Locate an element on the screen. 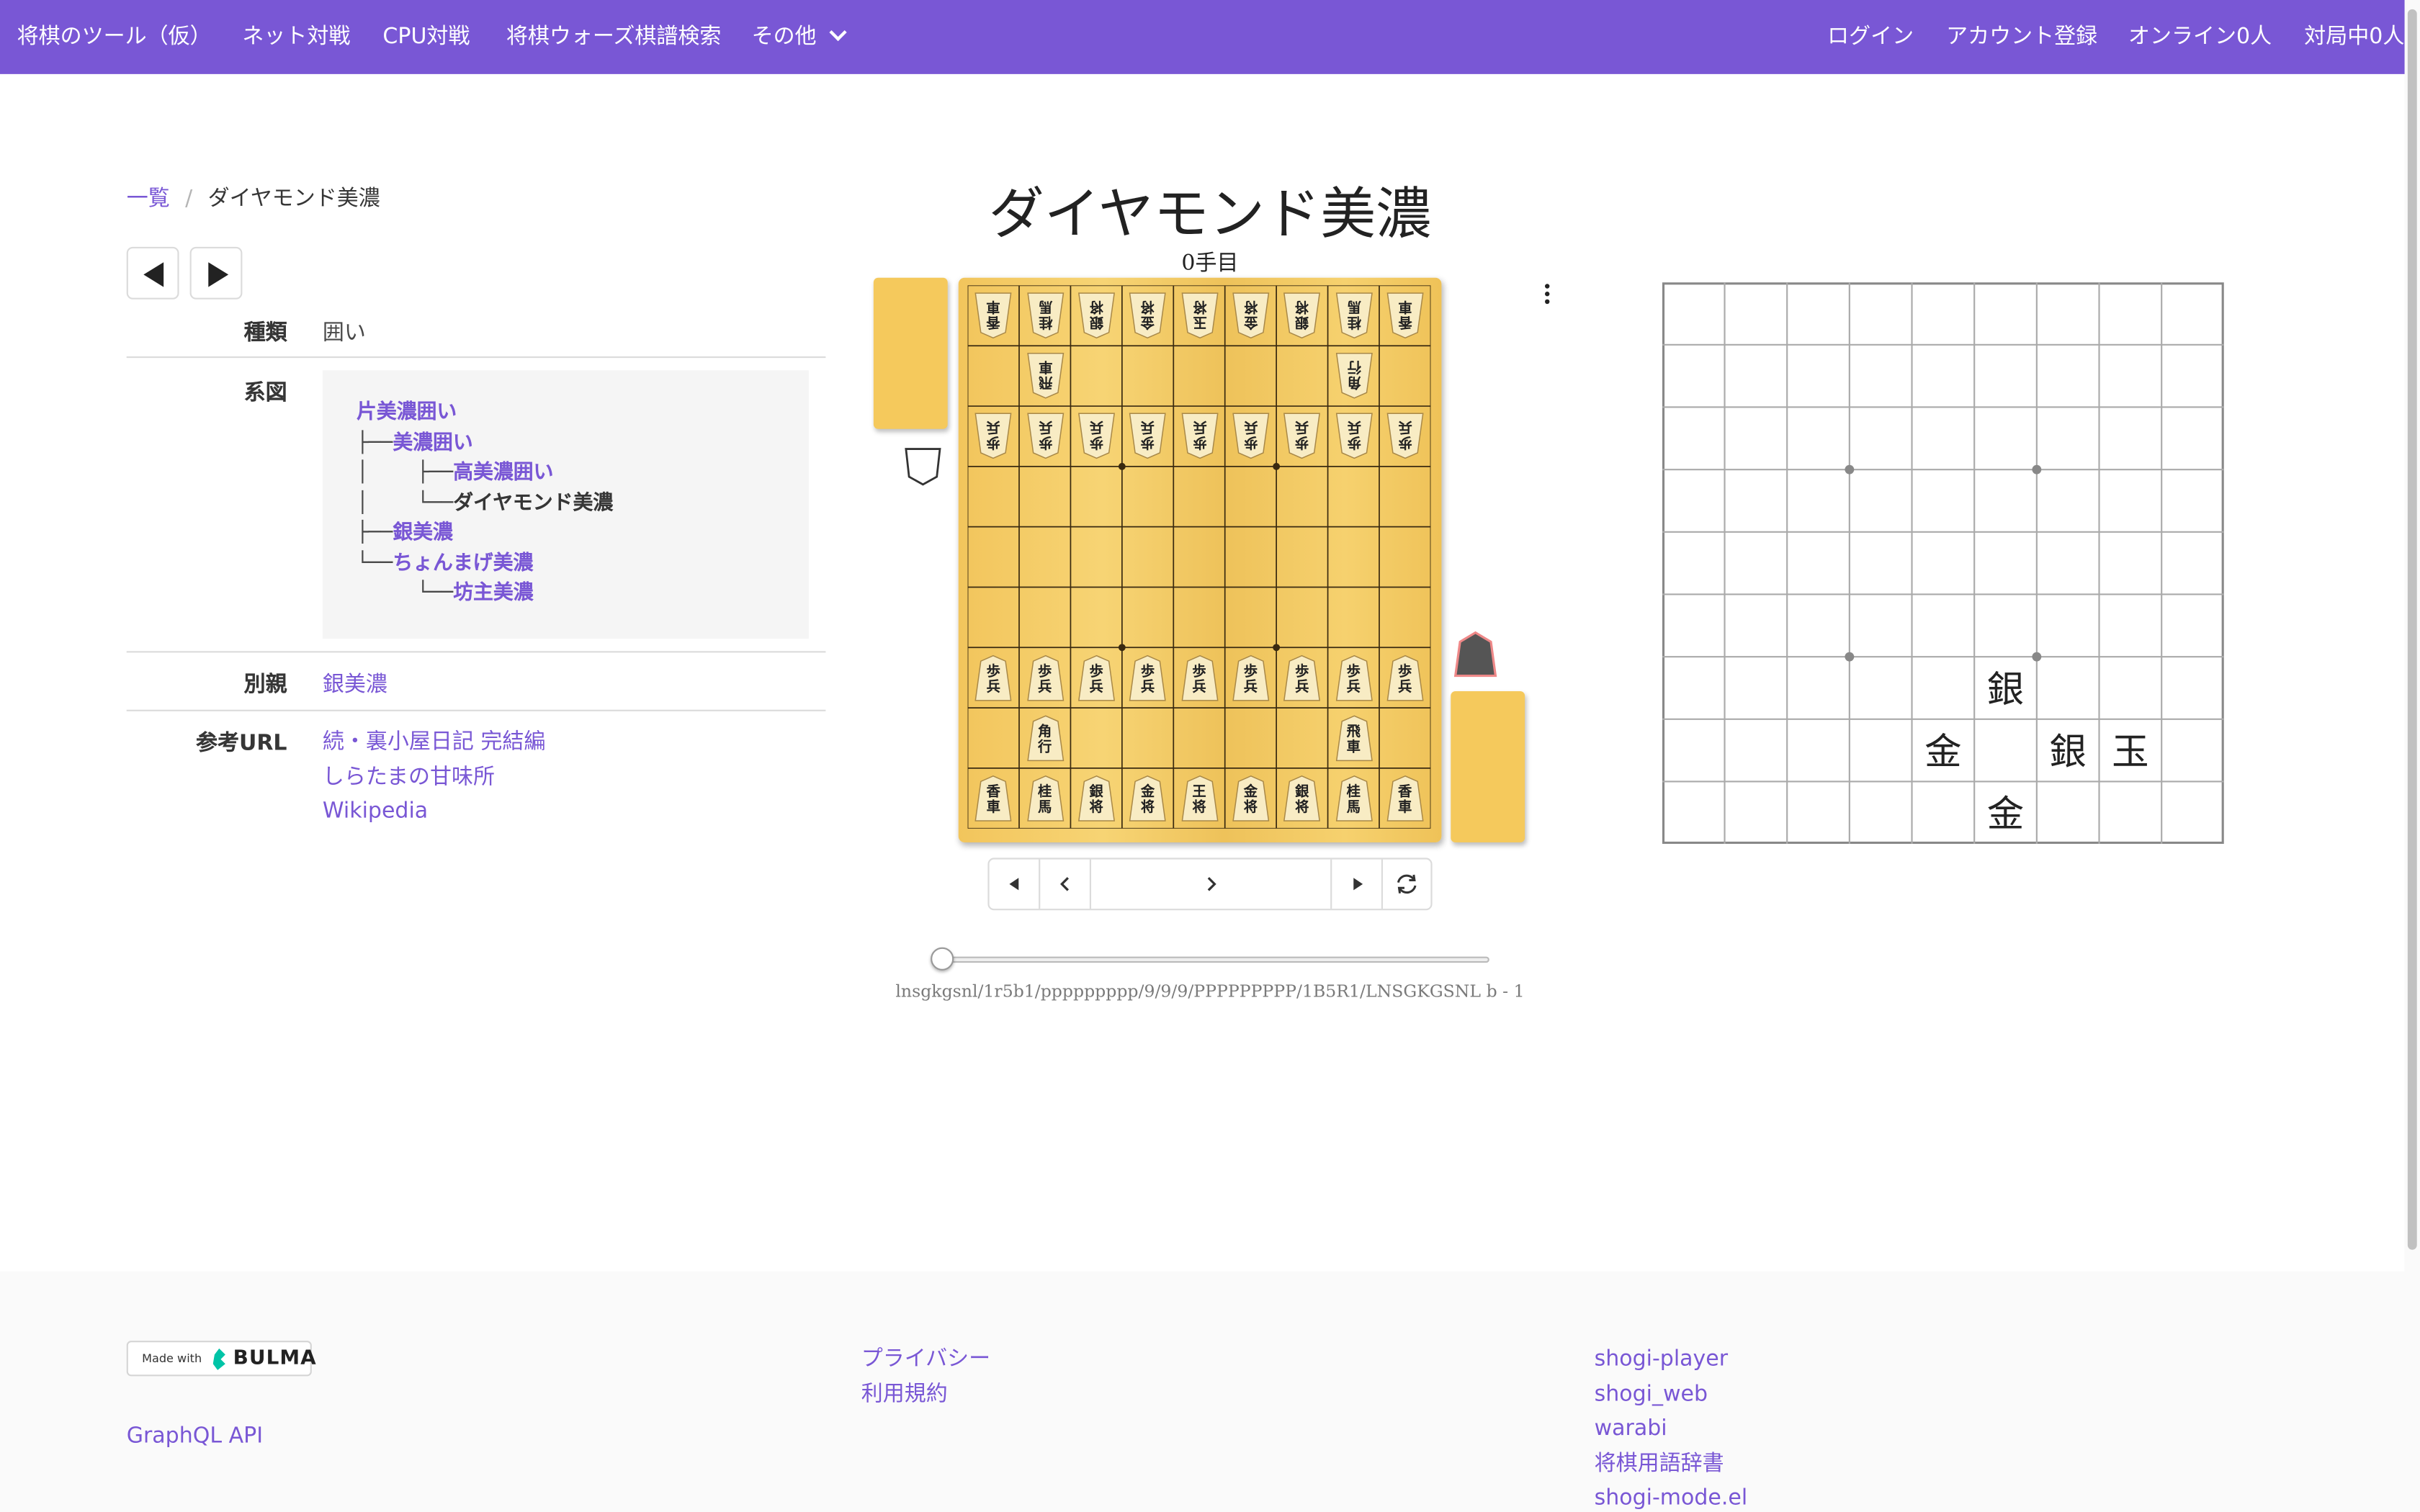  prev-item-button is located at coordinates (152, 273).